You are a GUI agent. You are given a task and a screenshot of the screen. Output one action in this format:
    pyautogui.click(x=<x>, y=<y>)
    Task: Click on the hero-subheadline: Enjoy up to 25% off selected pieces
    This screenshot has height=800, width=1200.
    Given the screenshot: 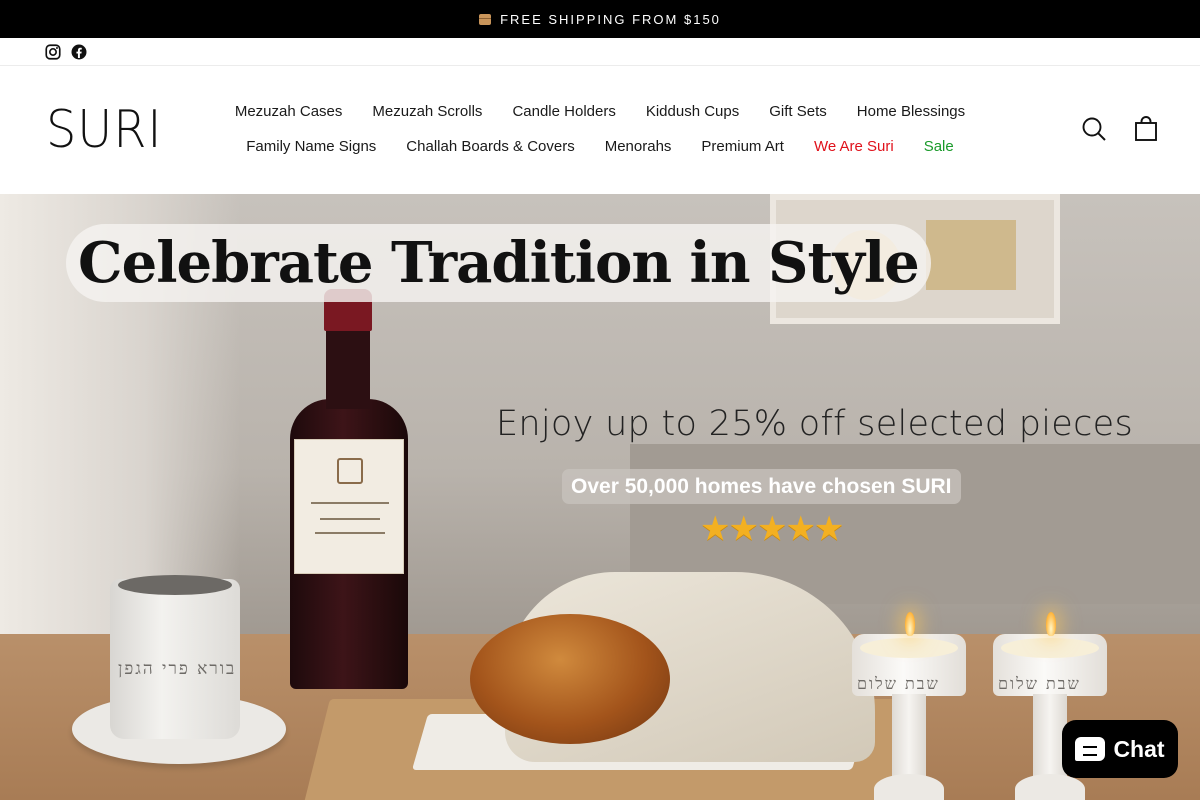 What is the action you would take?
    pyautogui.click(x=815, y=424)
    